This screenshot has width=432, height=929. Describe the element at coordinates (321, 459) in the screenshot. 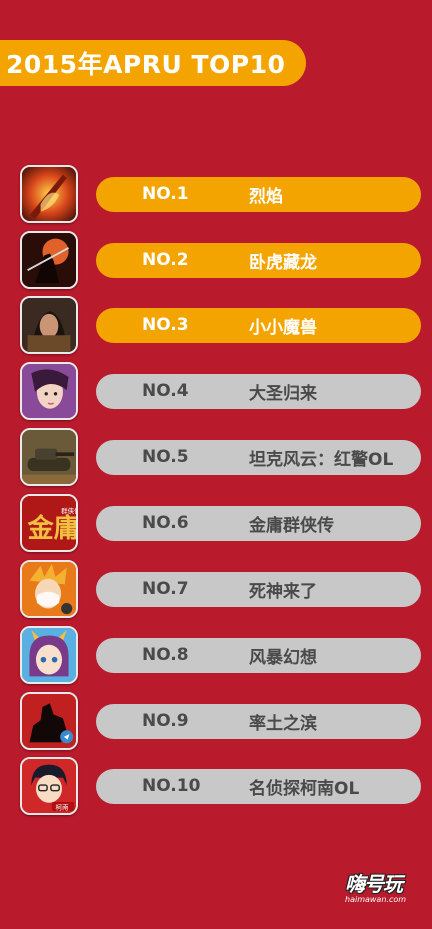

I see `game-name: 坦克风云：红警OL` at that location.